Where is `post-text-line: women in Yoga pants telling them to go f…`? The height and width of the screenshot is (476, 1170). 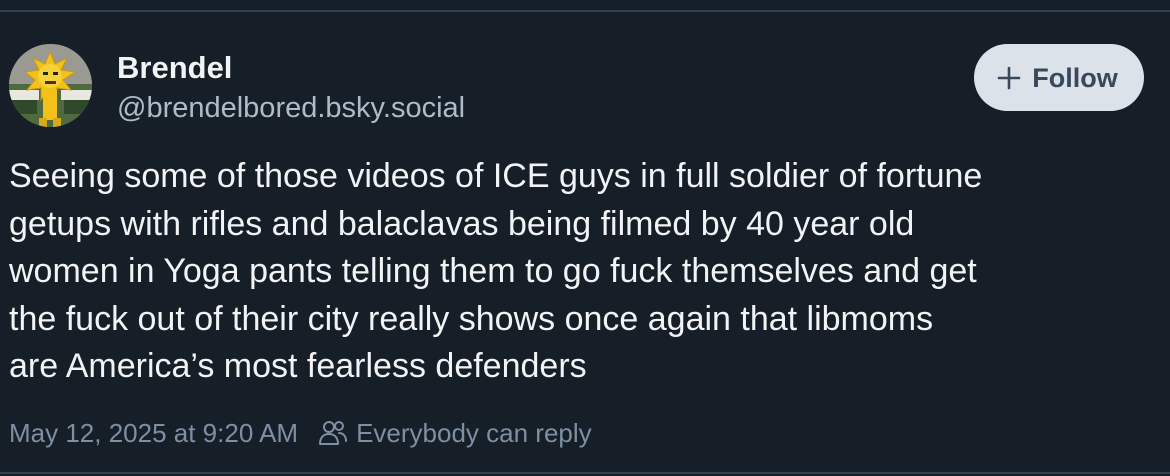
post-text-line: women in Yoga pants telling them to go f… is located at coordinates (493, 271).